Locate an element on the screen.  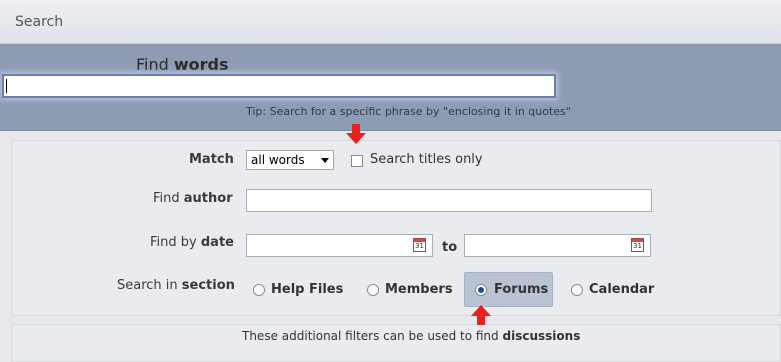
find-date-label: Find by date is located at coordinates (192, 242).